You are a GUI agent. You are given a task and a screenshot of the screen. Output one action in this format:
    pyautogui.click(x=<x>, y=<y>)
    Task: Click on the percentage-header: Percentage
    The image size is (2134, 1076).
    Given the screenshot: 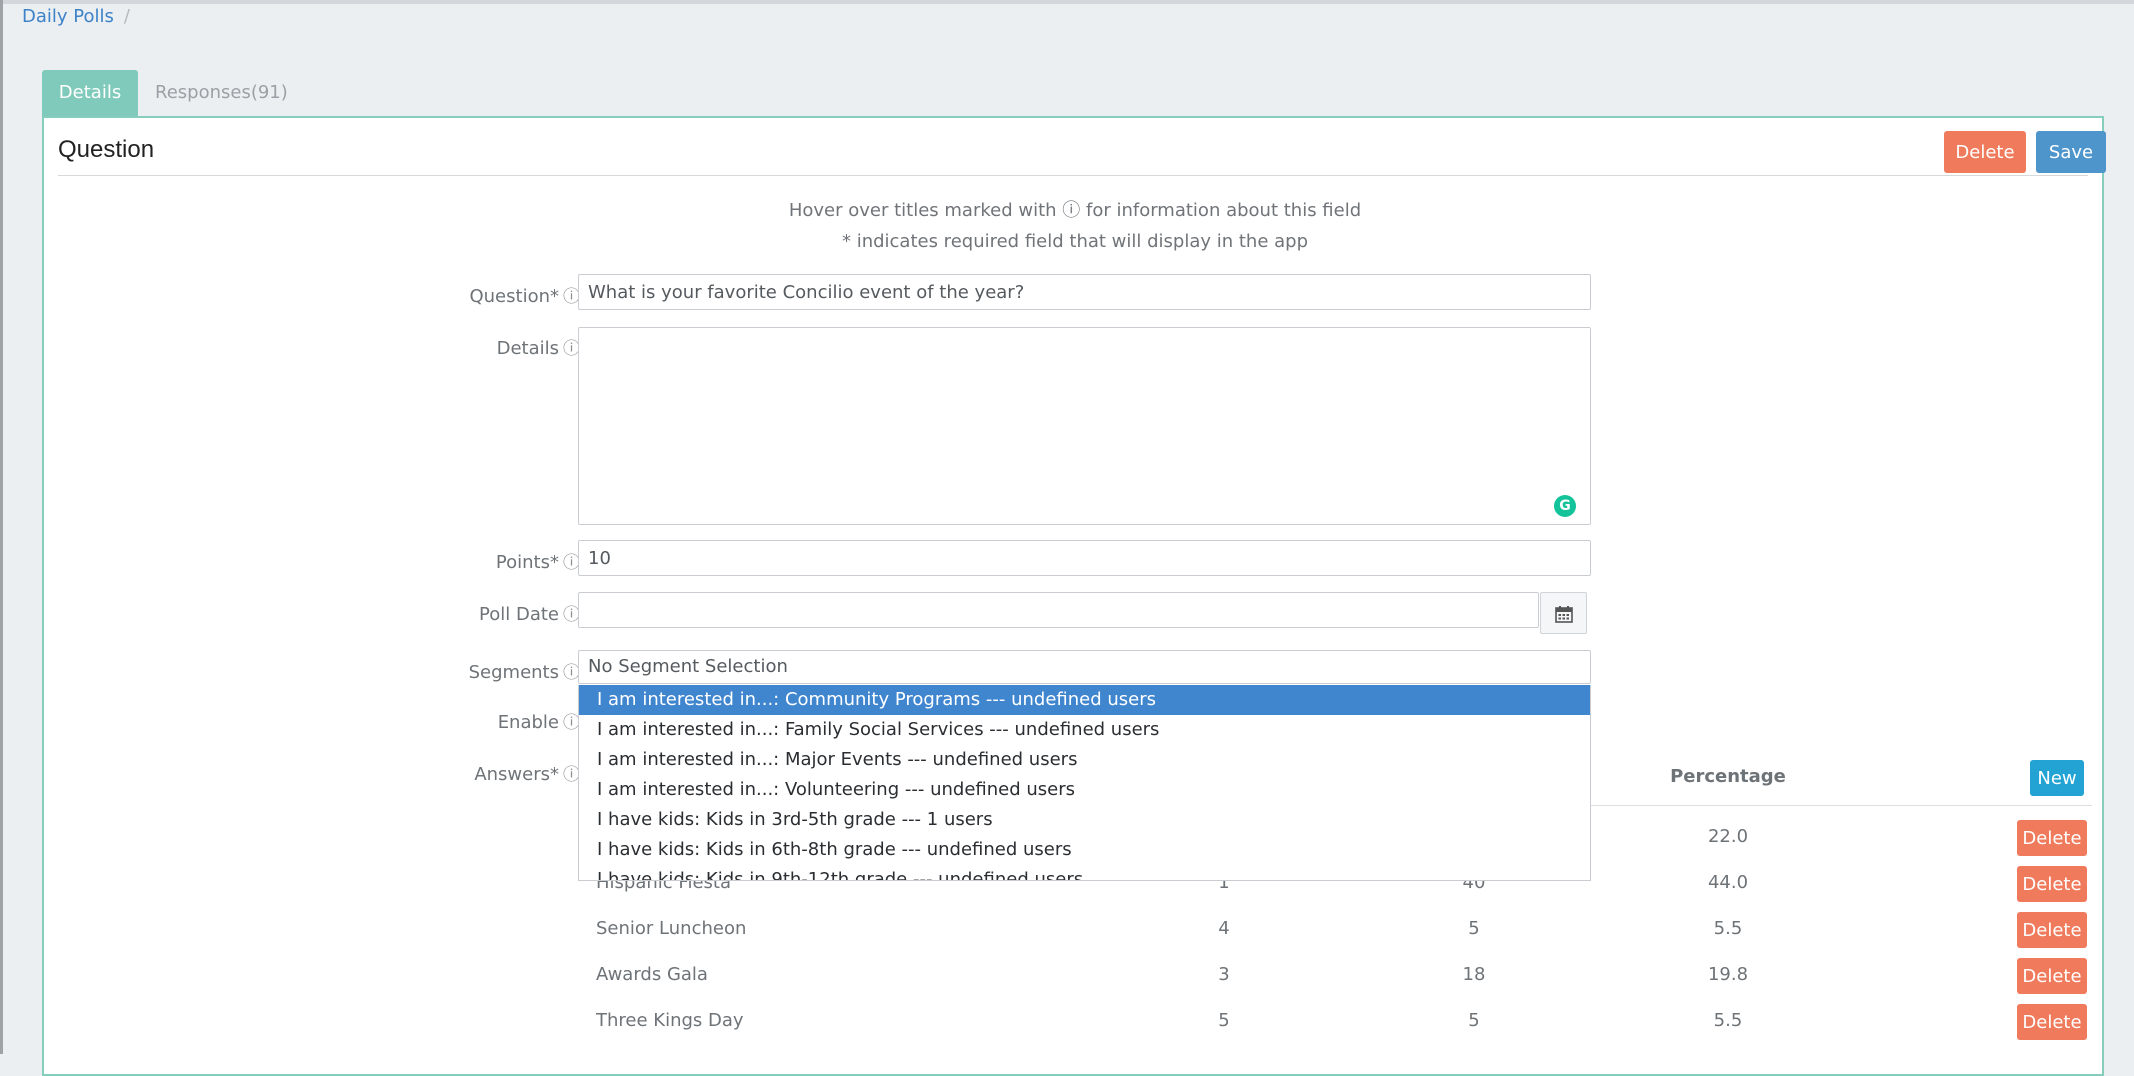 What is the action you would take?
    pyautogui.click(x=1728, y=776)
    